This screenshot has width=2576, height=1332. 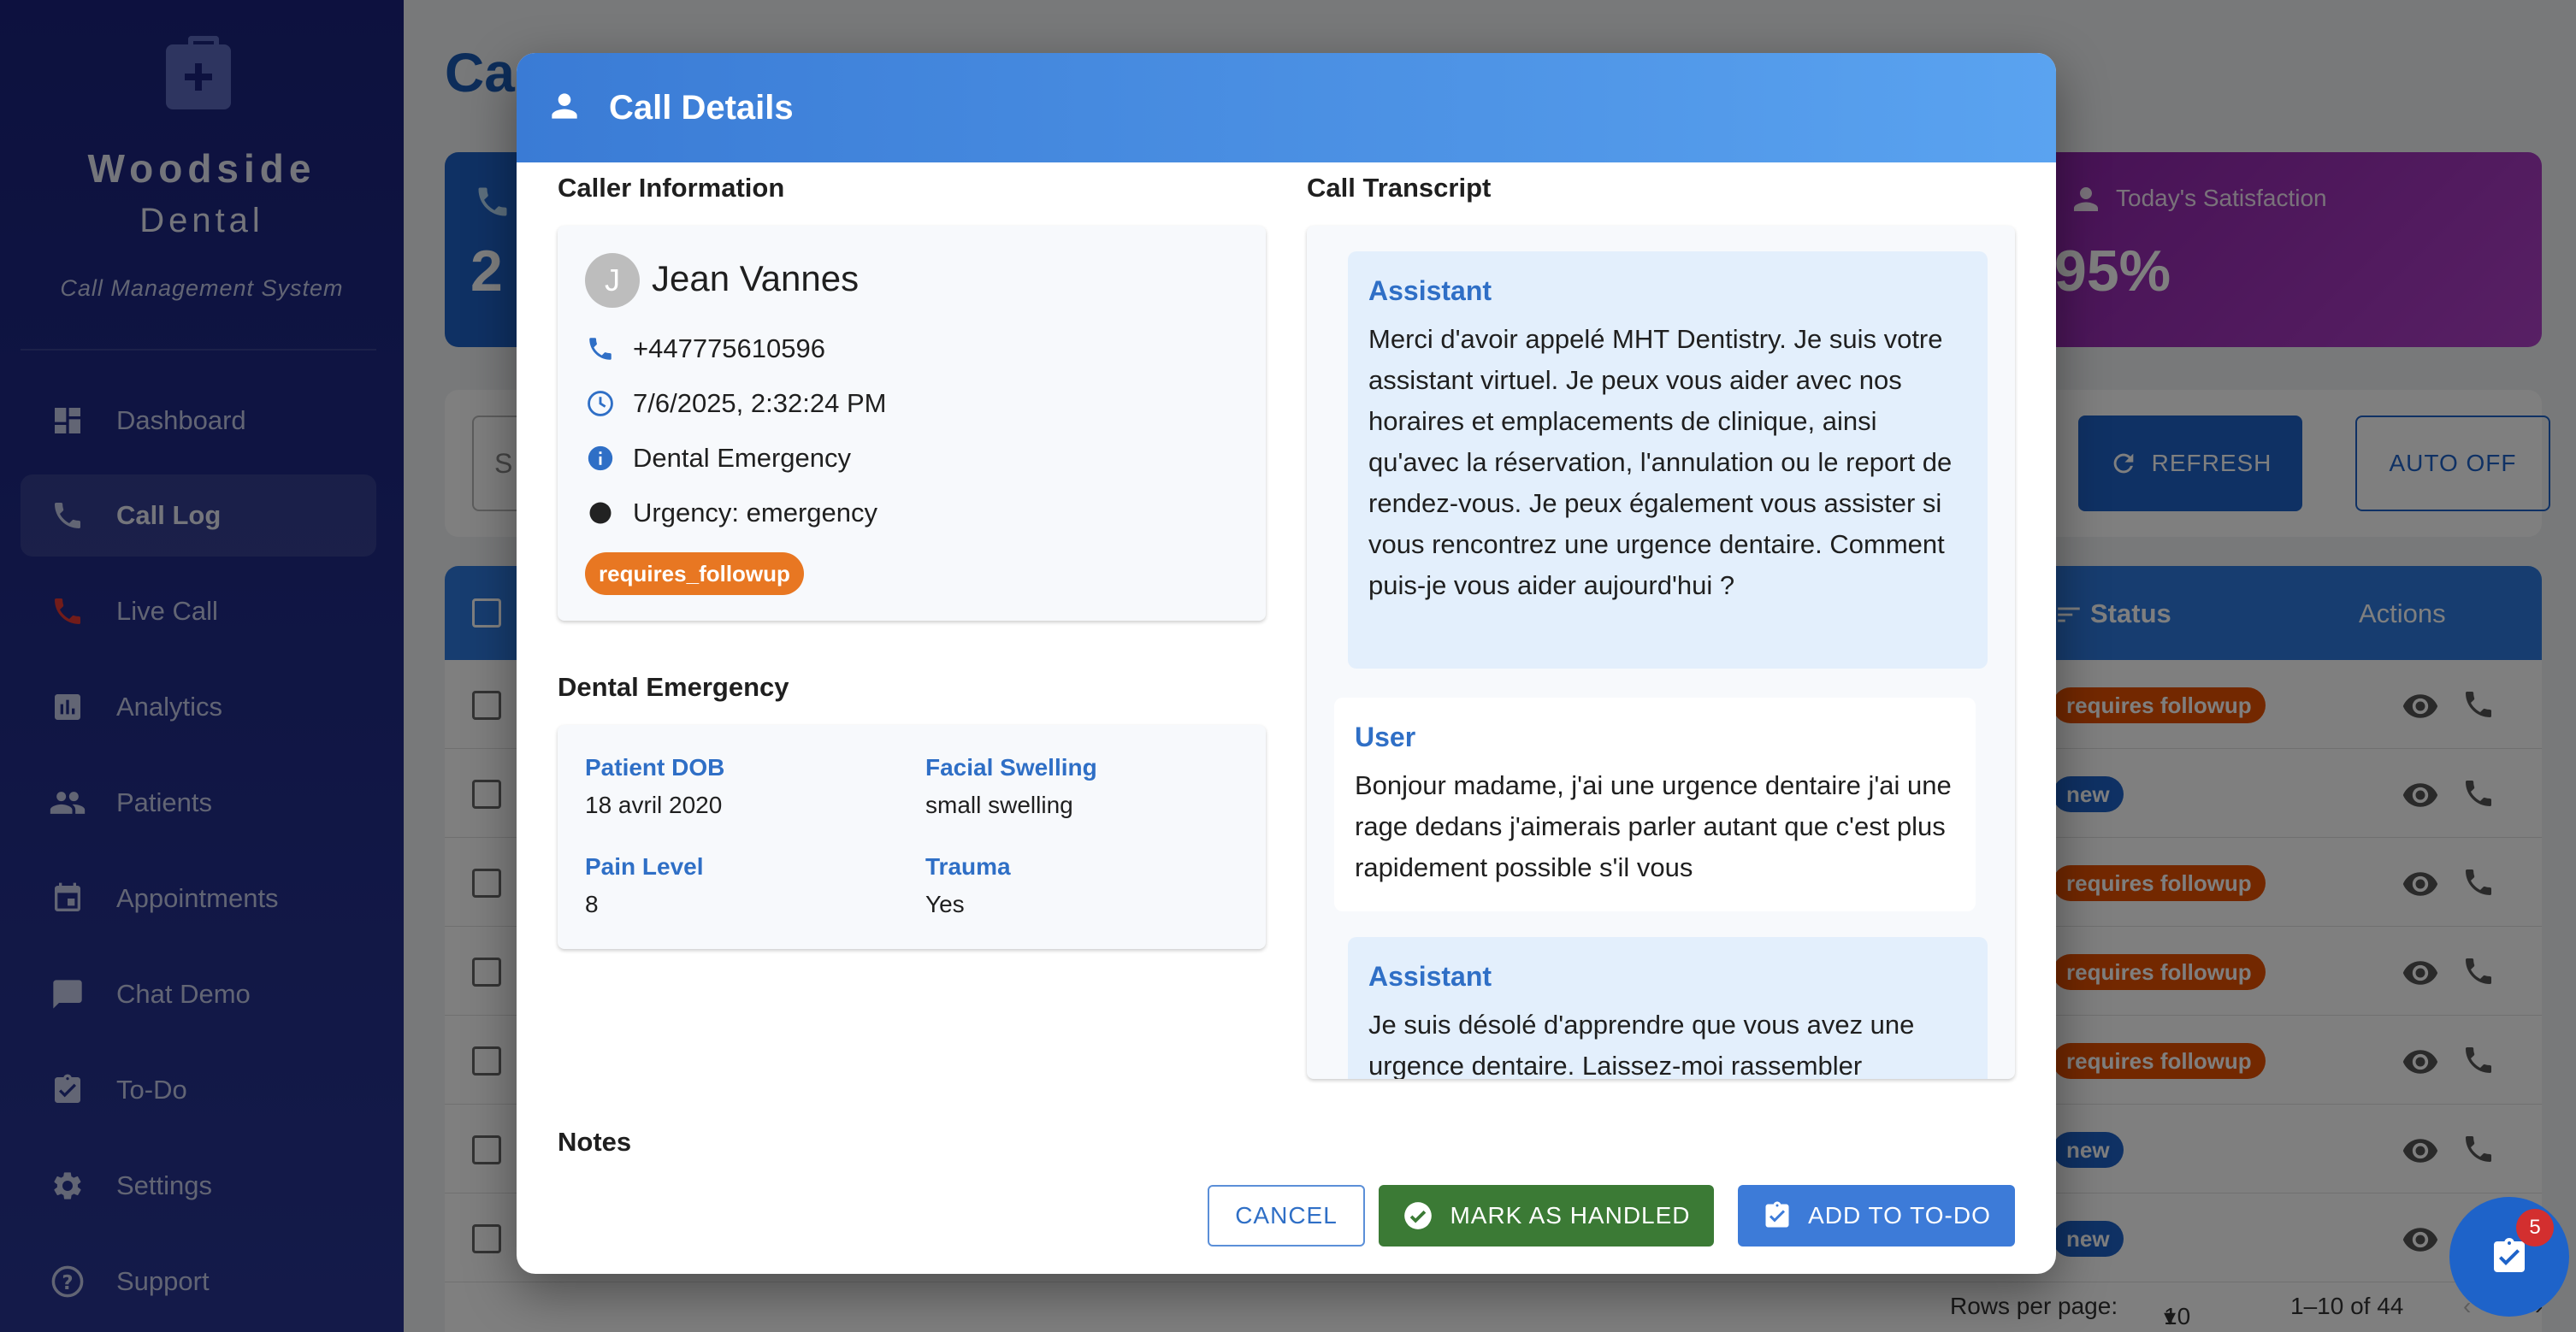 I want to click on facial-swelling-label: Facial Swelling, so click(x=1011, y=767).